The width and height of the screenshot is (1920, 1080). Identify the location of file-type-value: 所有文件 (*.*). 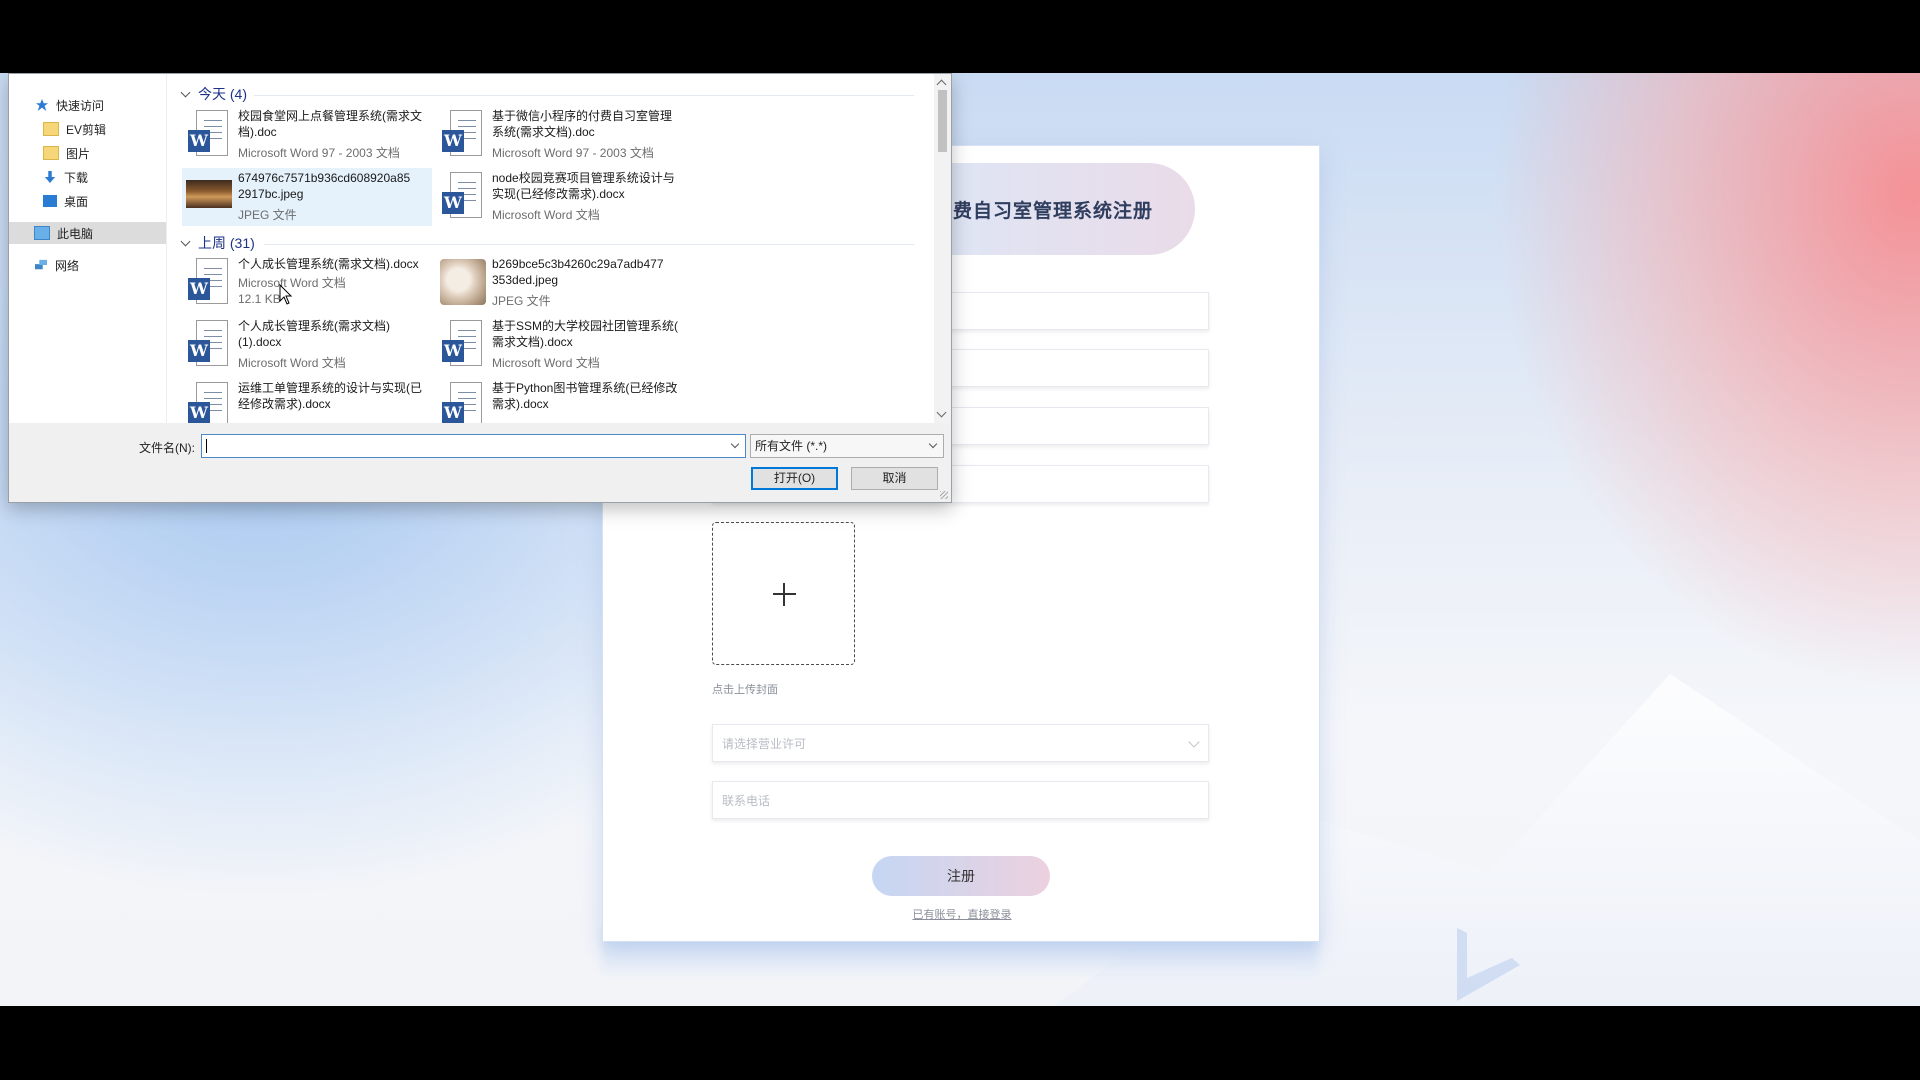
(791, 446).